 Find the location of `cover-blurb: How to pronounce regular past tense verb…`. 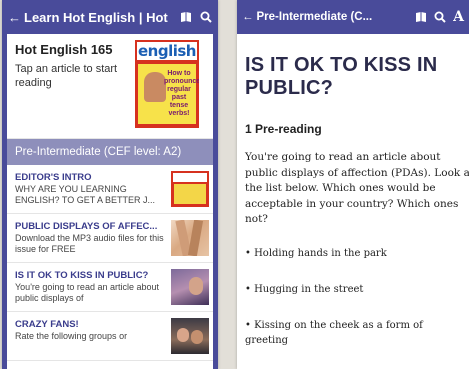

cover-blurb: How to pronounce regular past tense verb… is located at coordinates (181, 93).